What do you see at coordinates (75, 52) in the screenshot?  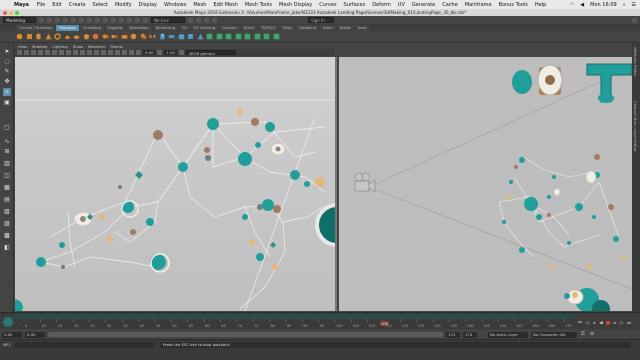 I see `safe-action-icon` at bounding box center [75, 52].